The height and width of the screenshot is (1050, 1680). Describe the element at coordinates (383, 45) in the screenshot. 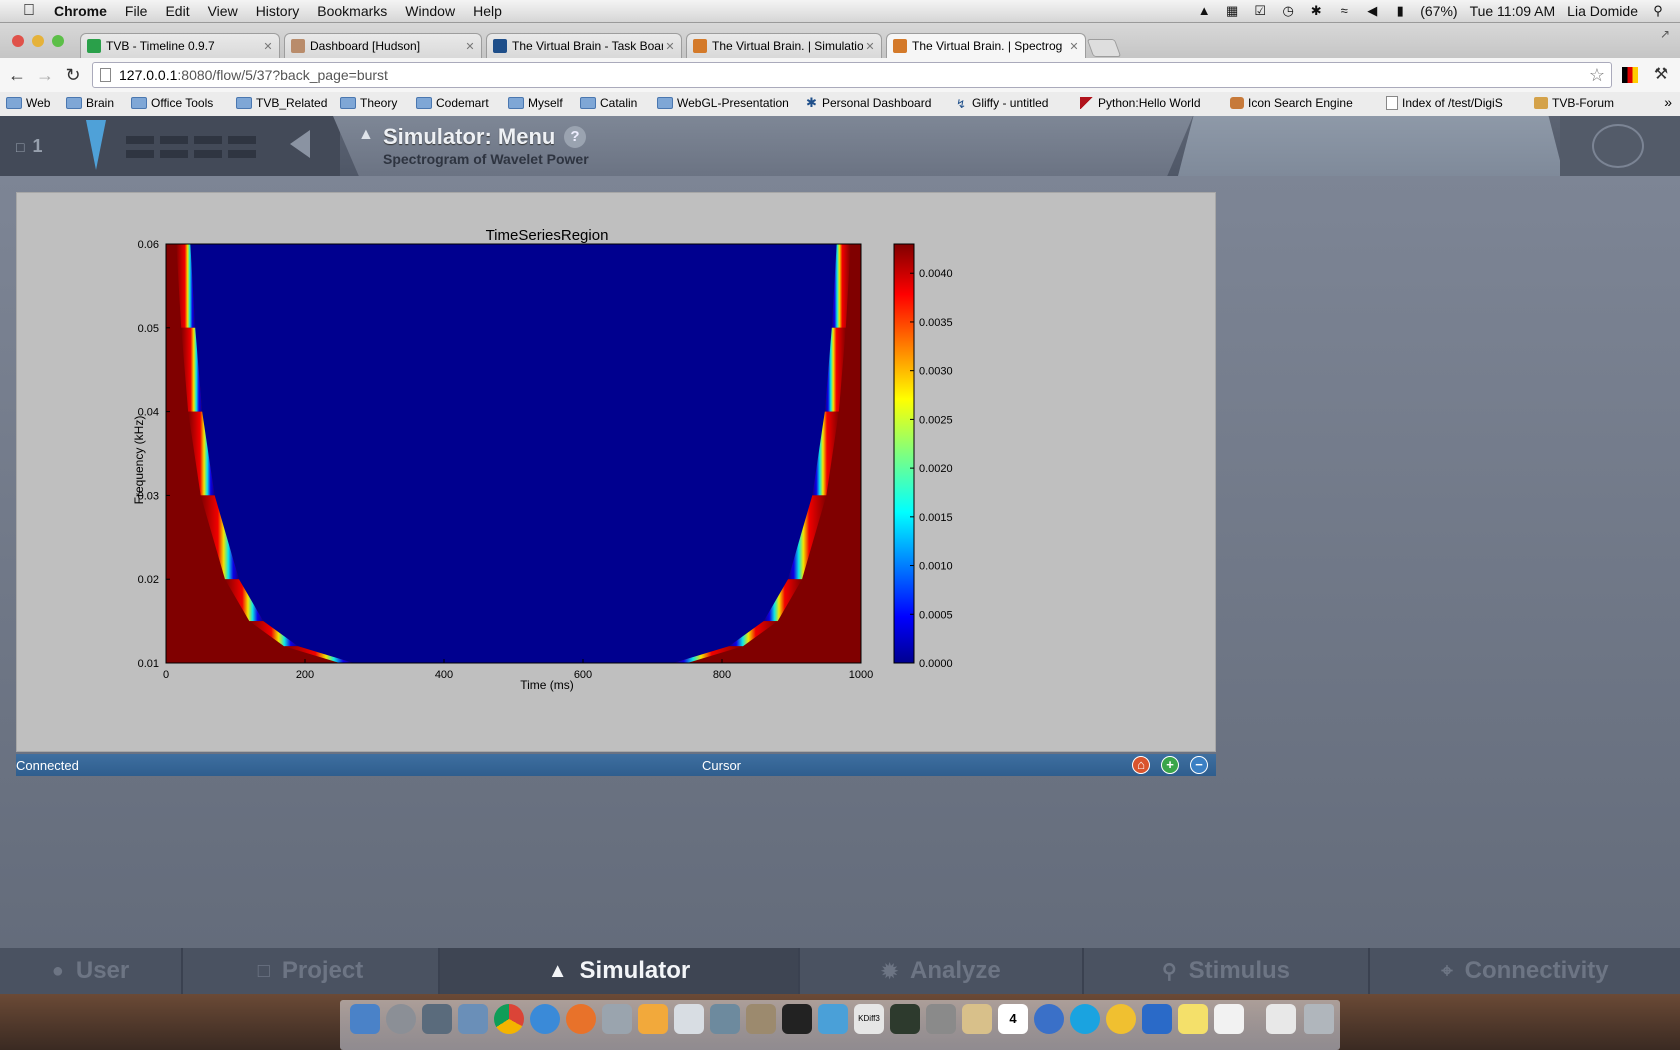

I see `browser-tab: Dashboard [Hudson] ✕` at that location.